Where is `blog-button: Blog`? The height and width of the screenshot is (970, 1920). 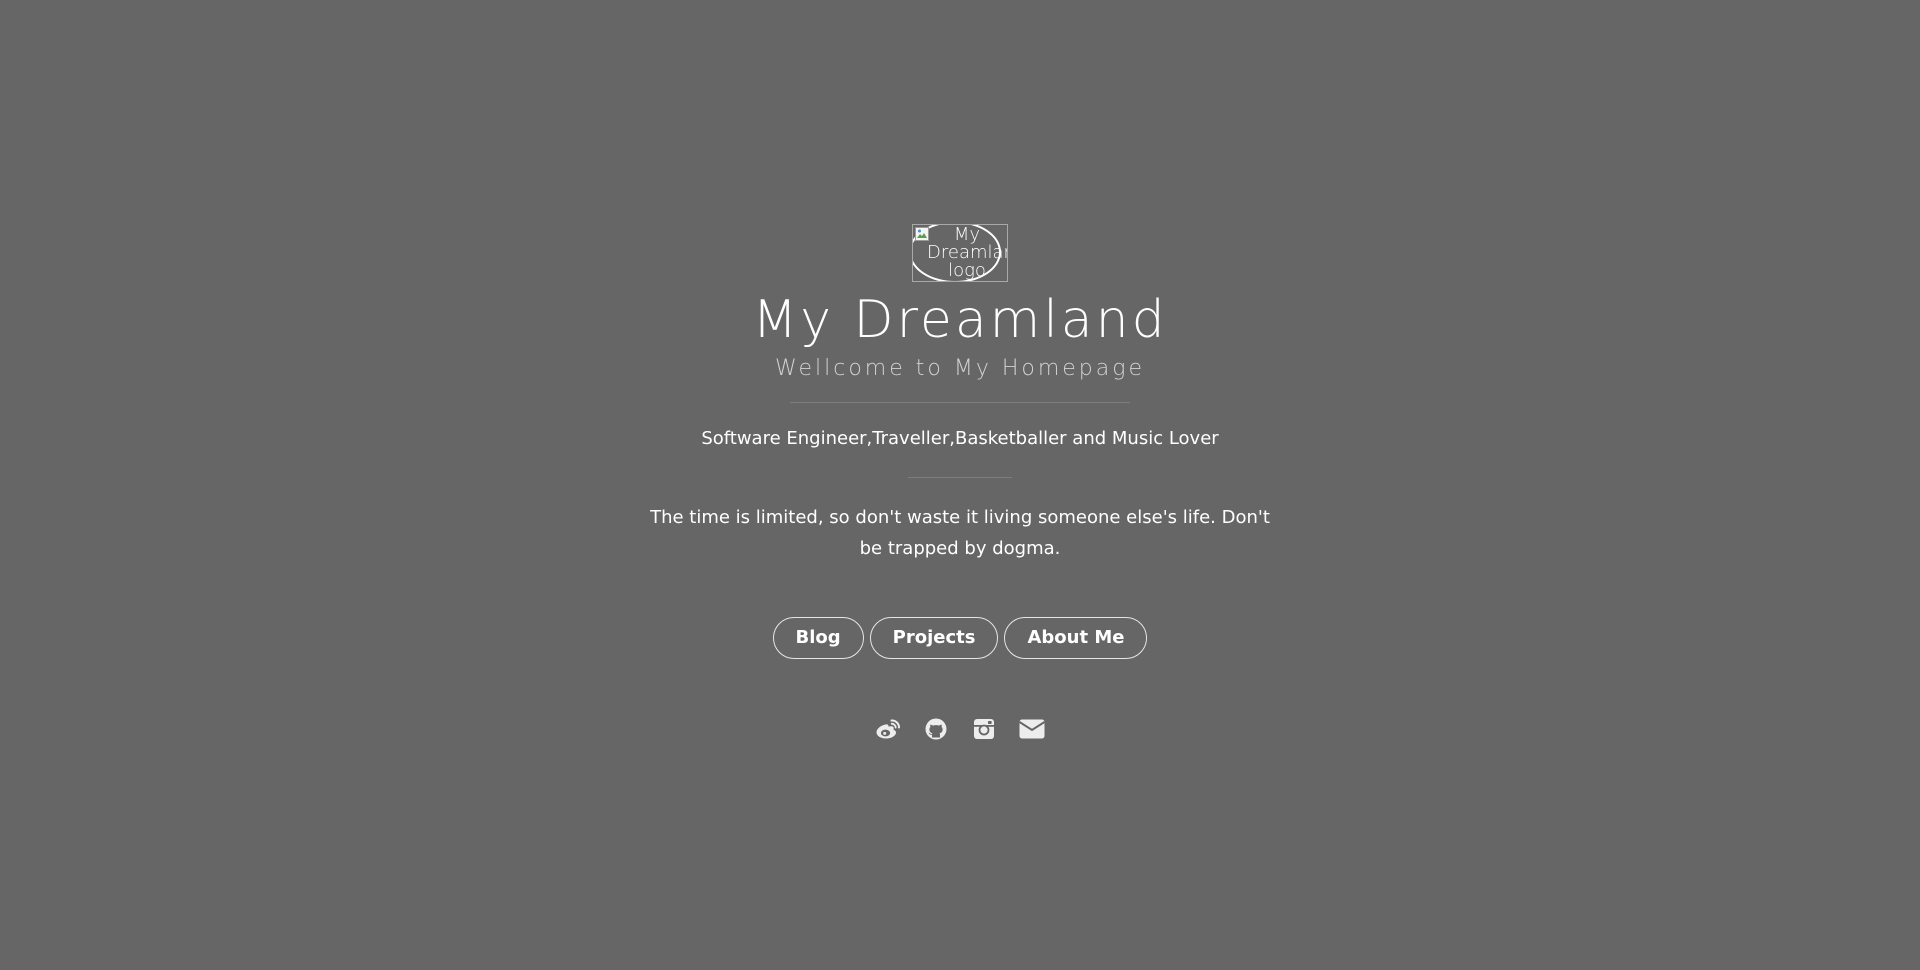
blog-button: Blog is located at coordinates (818, 638).